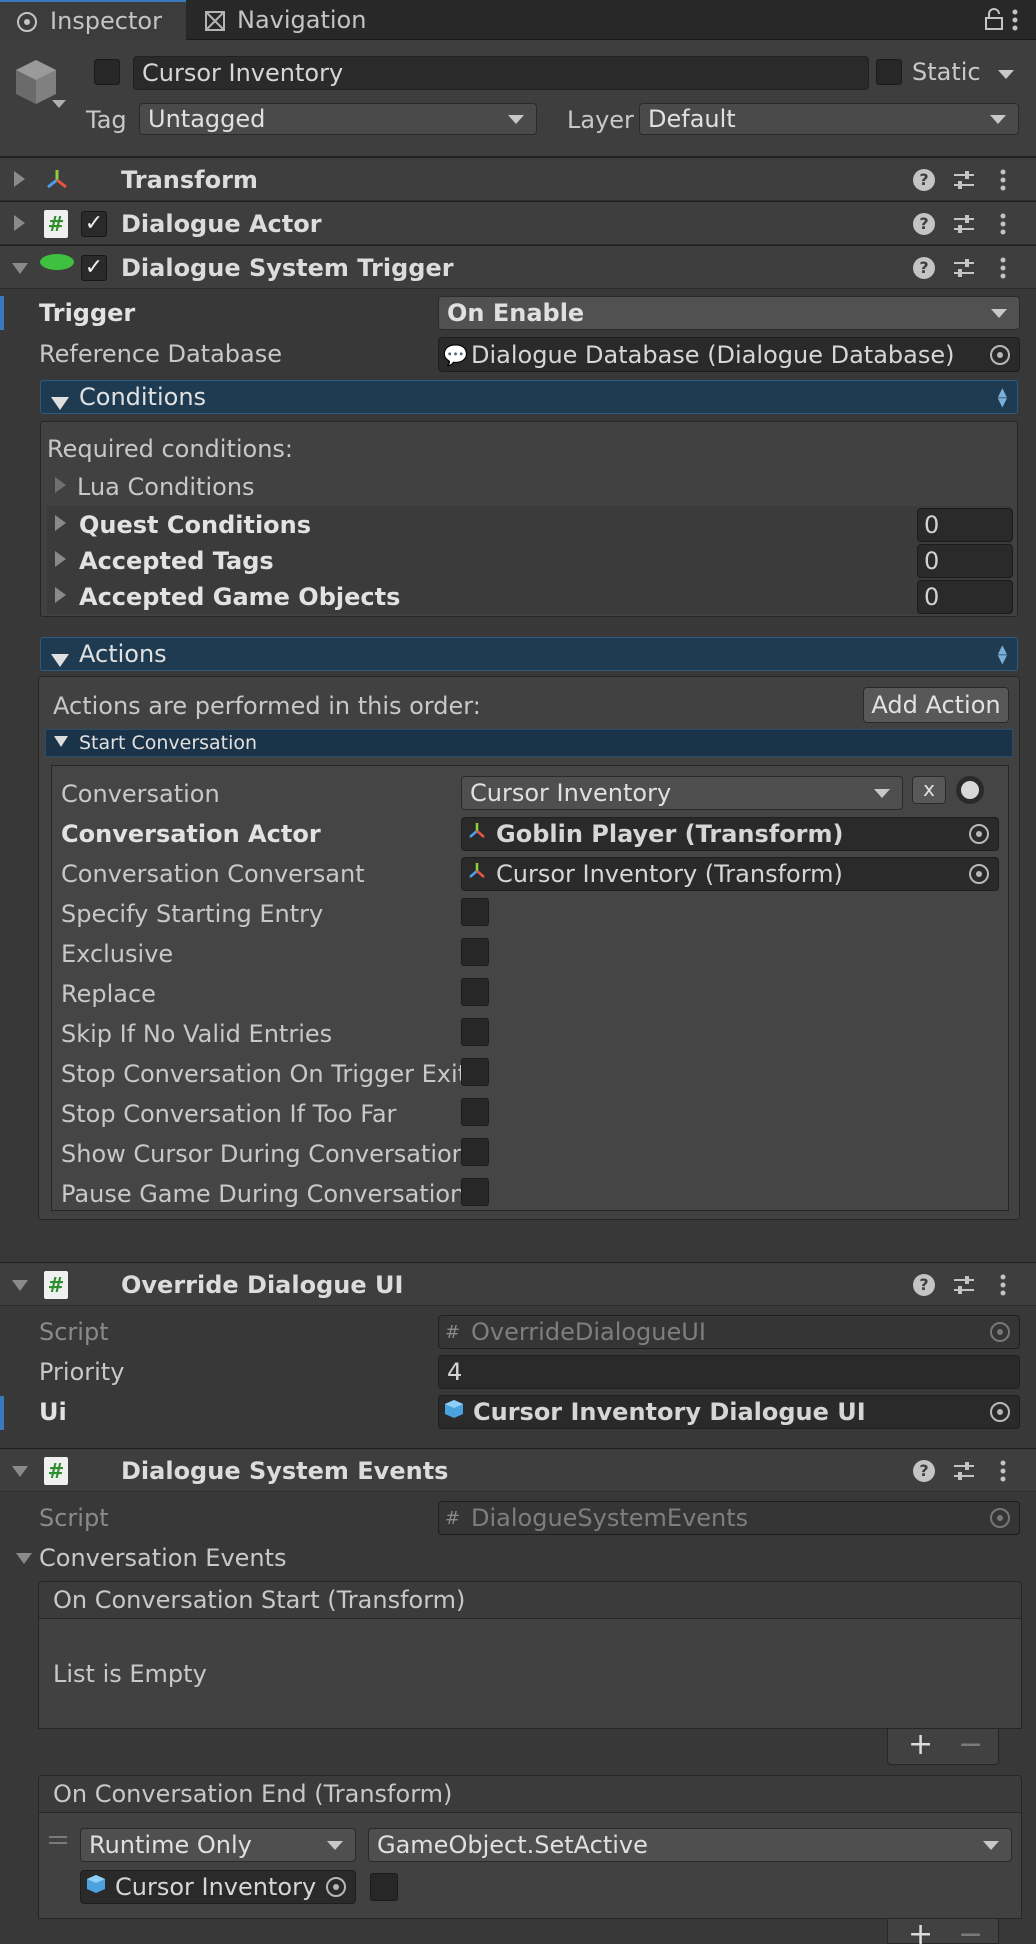 The image size is (1036, 1944). I want to click on conversation-actor-field: Goblin Player (Transform), so click(730, 834).